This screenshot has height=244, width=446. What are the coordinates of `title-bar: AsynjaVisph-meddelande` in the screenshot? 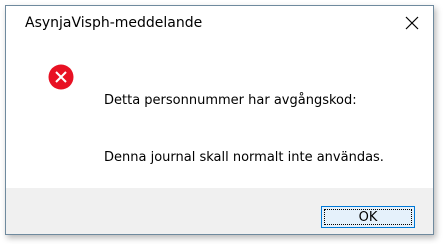 It's located at (219, 23).